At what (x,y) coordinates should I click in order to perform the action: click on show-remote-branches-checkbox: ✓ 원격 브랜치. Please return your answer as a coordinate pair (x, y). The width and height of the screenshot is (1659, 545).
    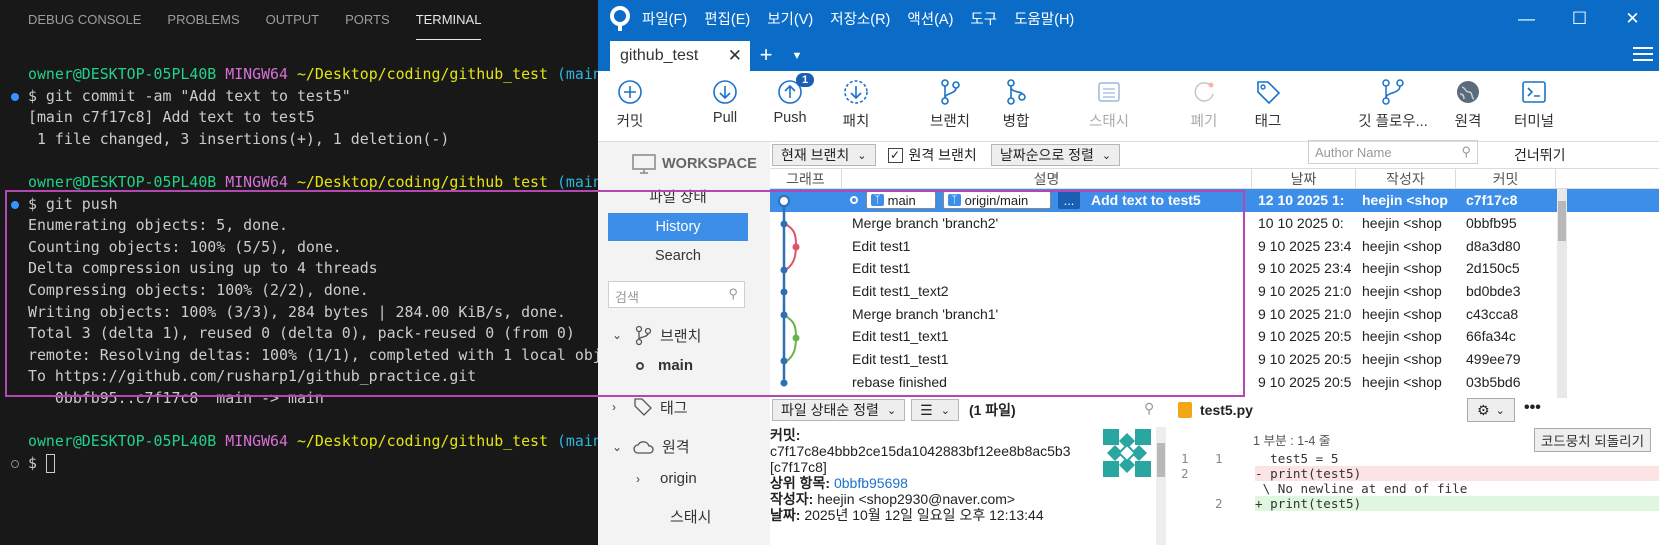
    Looking at the image, I should click on (932, 155).